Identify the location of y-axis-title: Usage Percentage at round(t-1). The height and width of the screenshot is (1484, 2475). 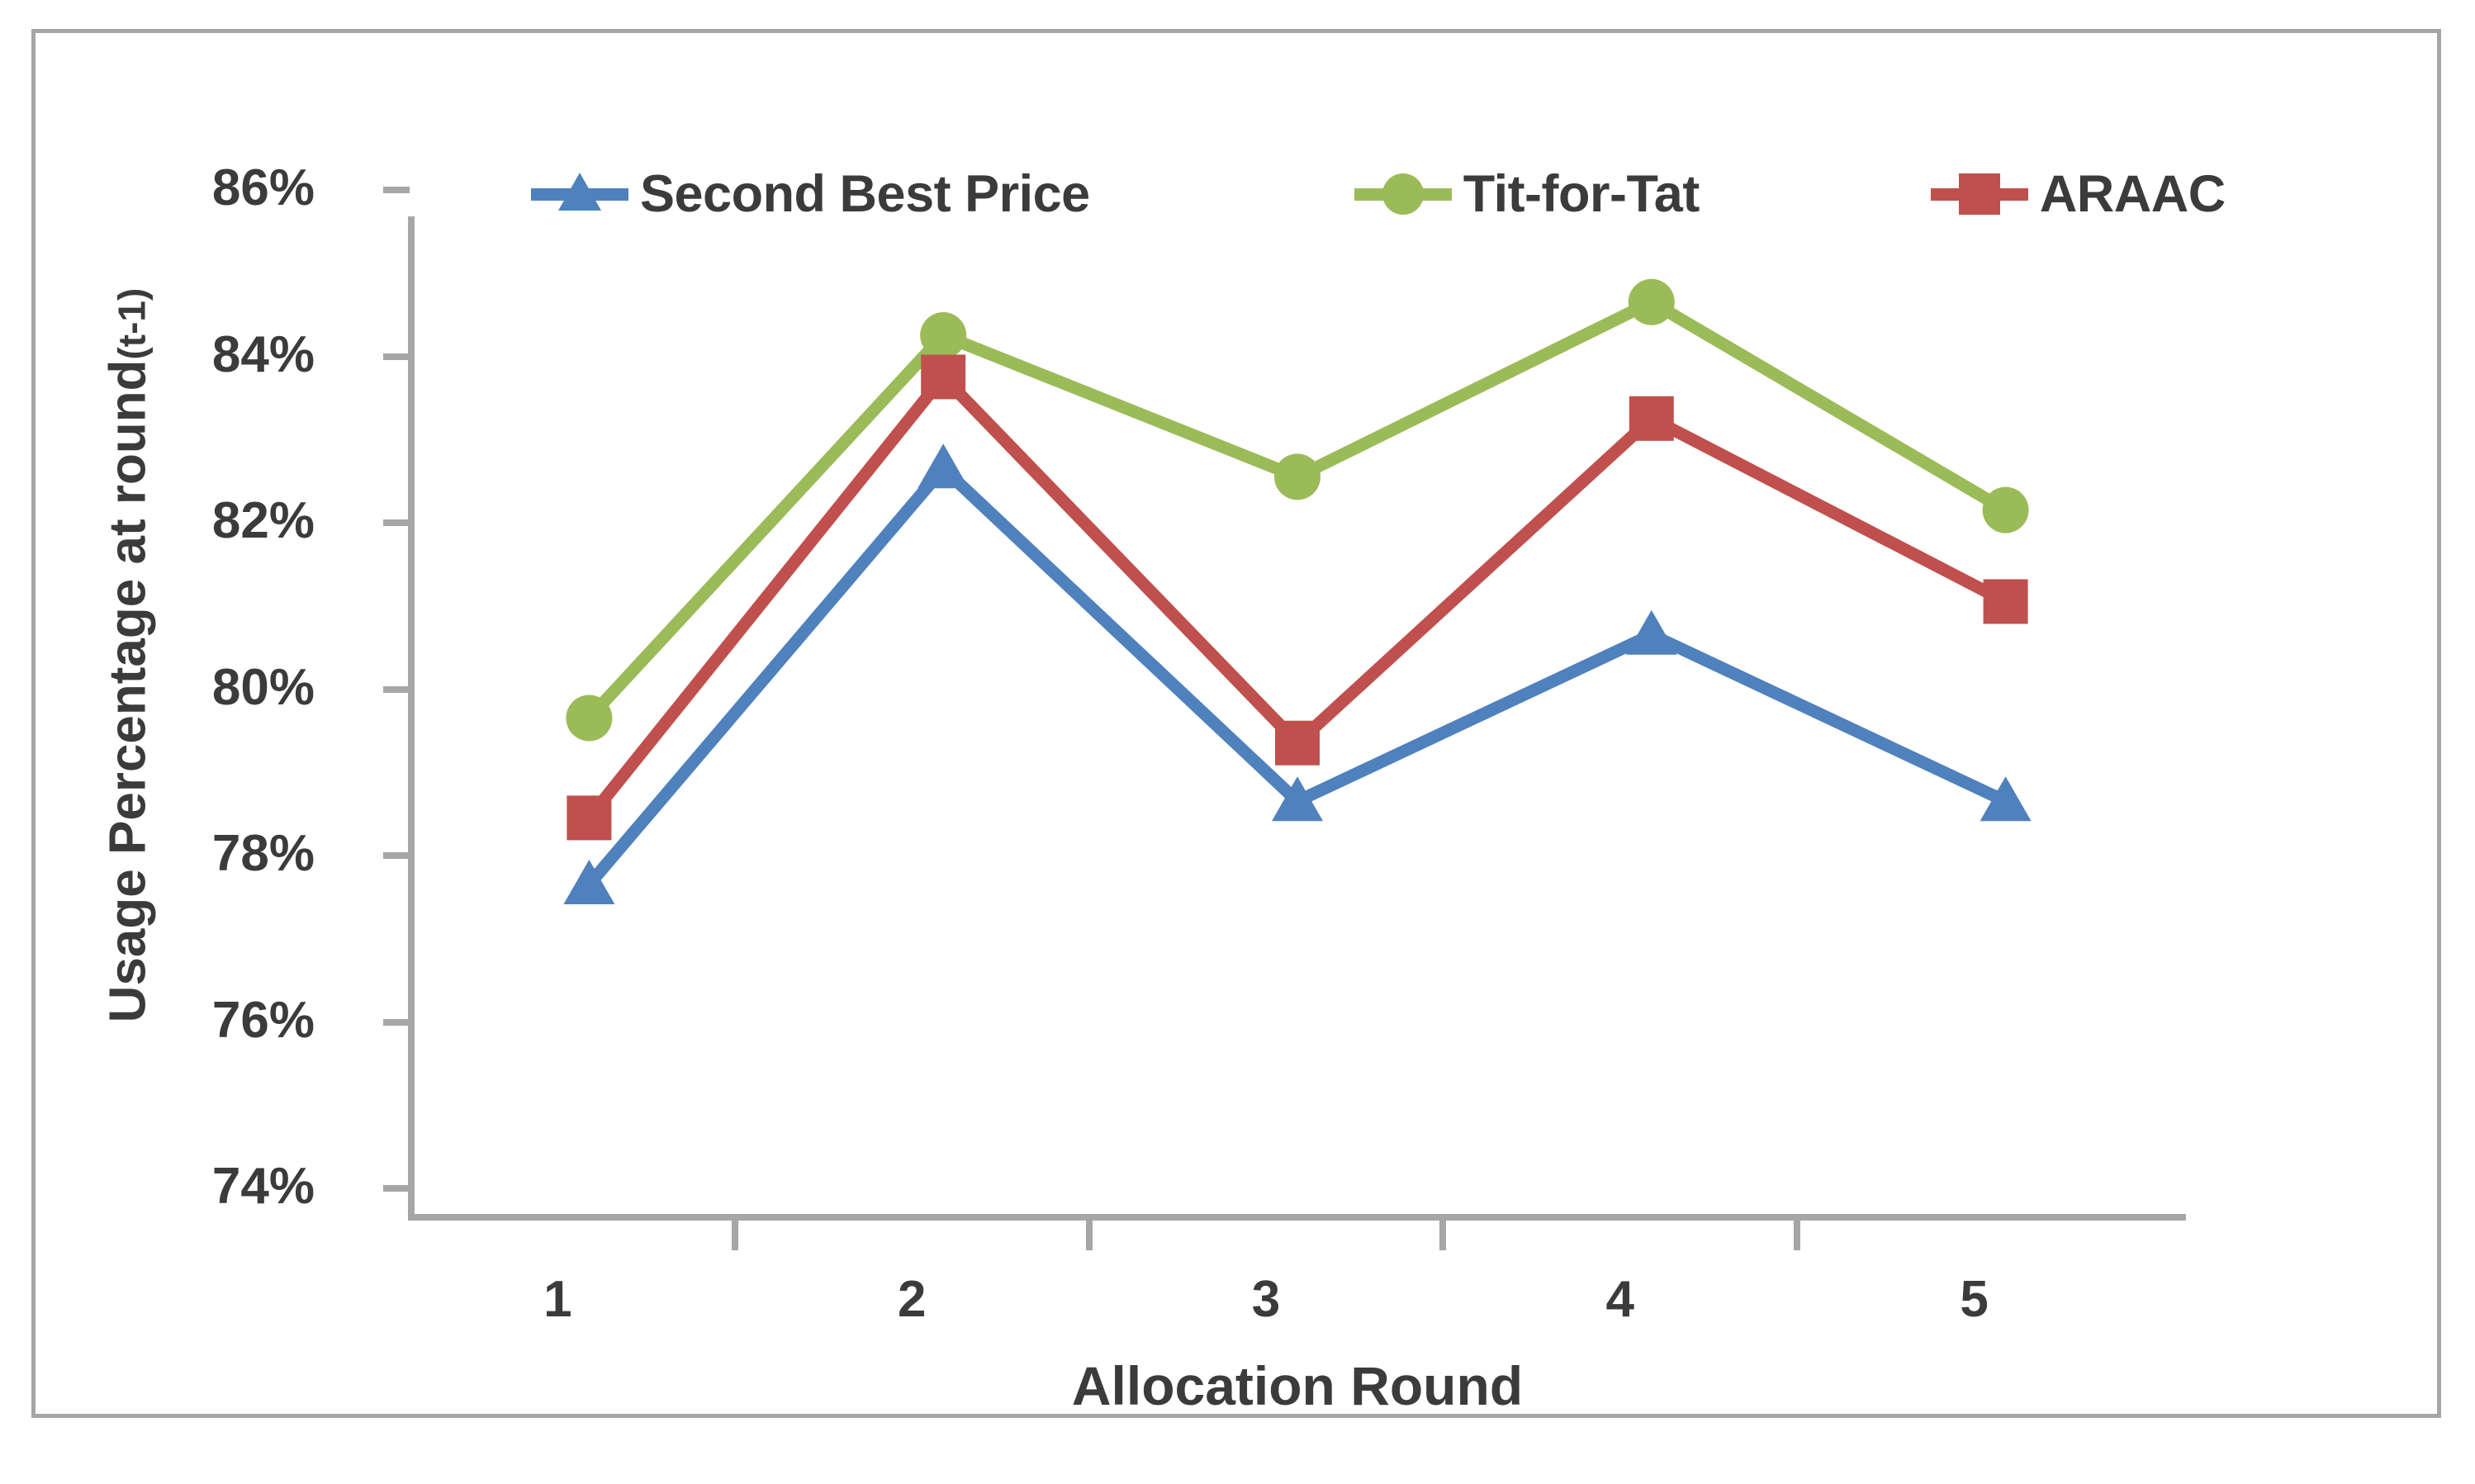
(128, 655).